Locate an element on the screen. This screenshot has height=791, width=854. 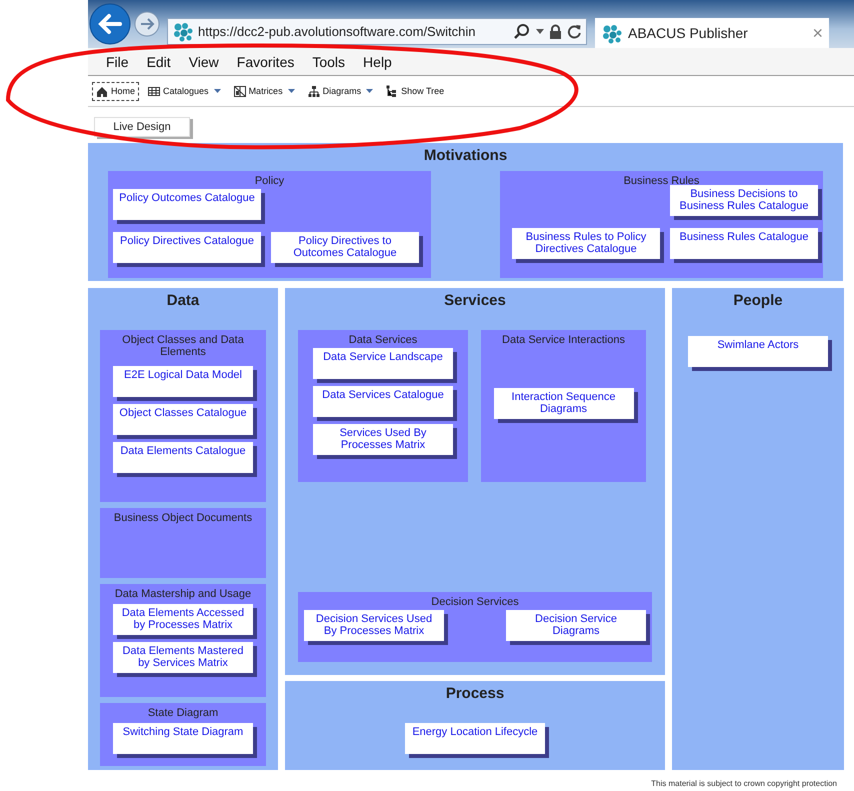
matrix-icon is located at coordinates (240, 91).